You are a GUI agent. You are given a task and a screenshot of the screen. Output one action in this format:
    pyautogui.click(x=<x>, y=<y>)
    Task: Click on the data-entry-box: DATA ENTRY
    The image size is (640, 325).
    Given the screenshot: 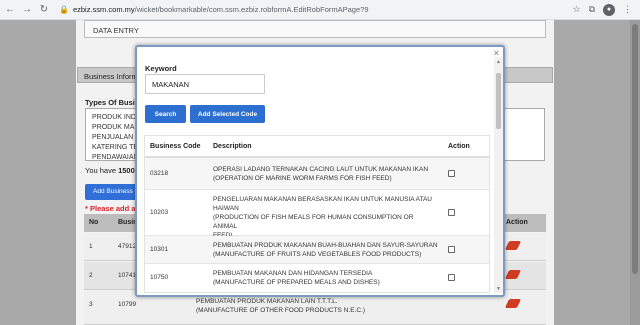 What is the action you would take?
    pyautogui.click(x=315, y=29)
    